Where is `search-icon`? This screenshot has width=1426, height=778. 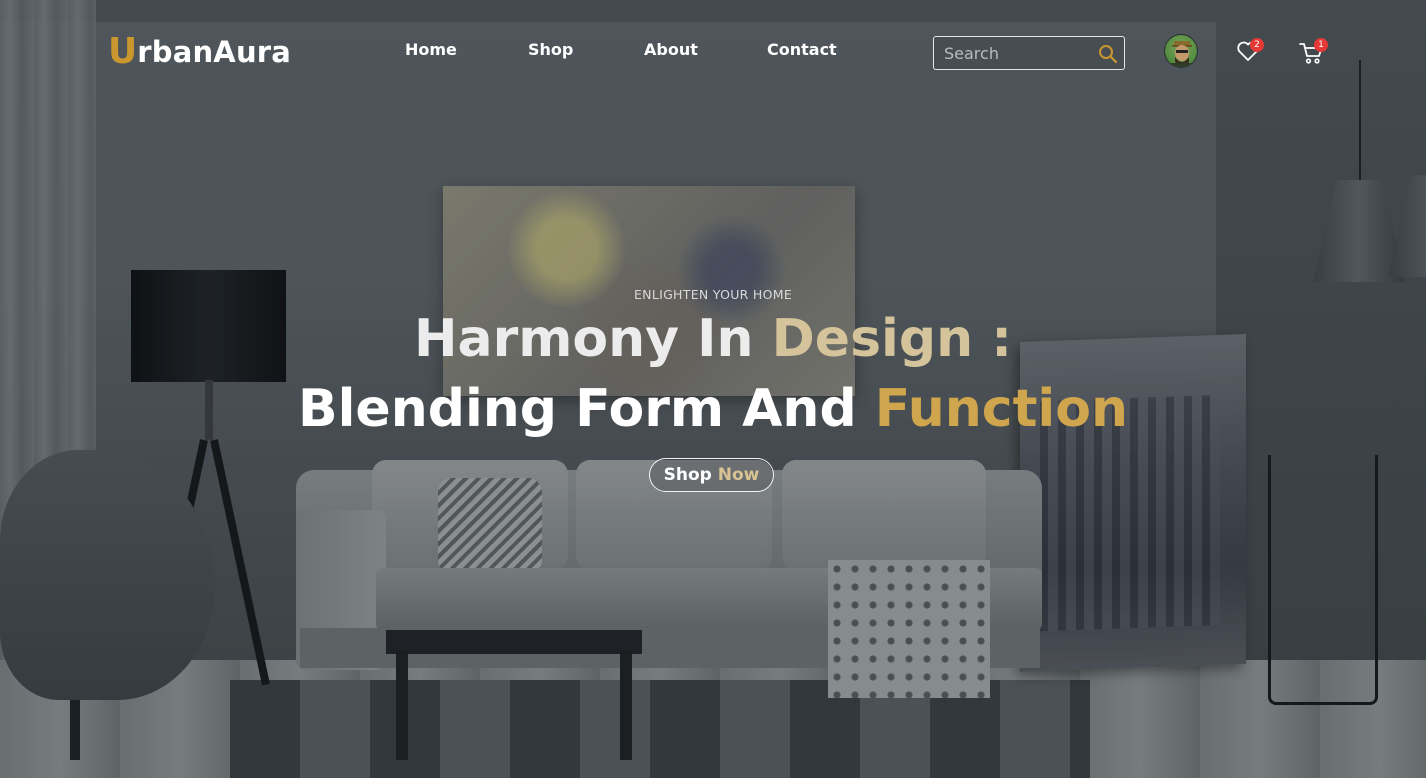 search-icon is located at coordinates (1108, 54).